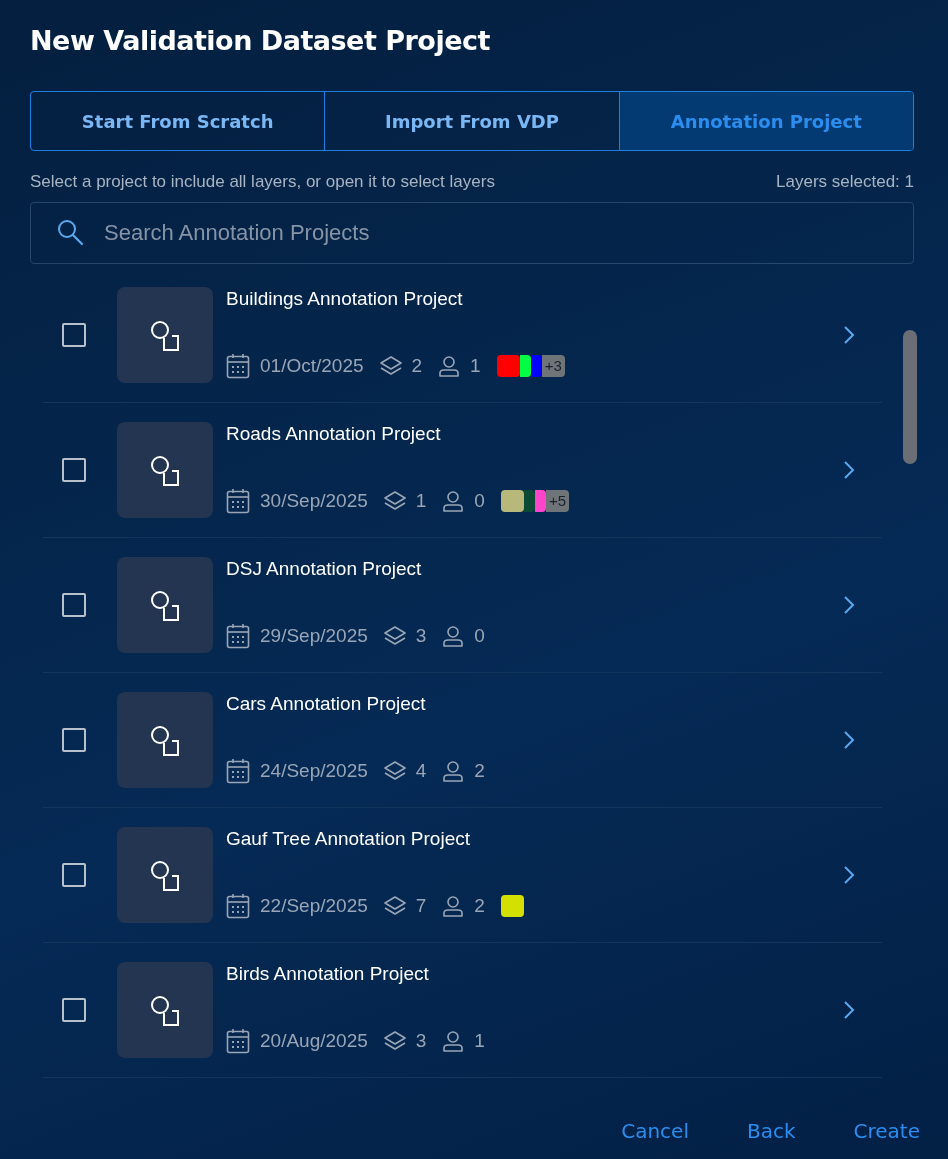  Describe the element at coordinates (553, 366) in the screenshot. I see `more-colors-badge: +3` at that location.